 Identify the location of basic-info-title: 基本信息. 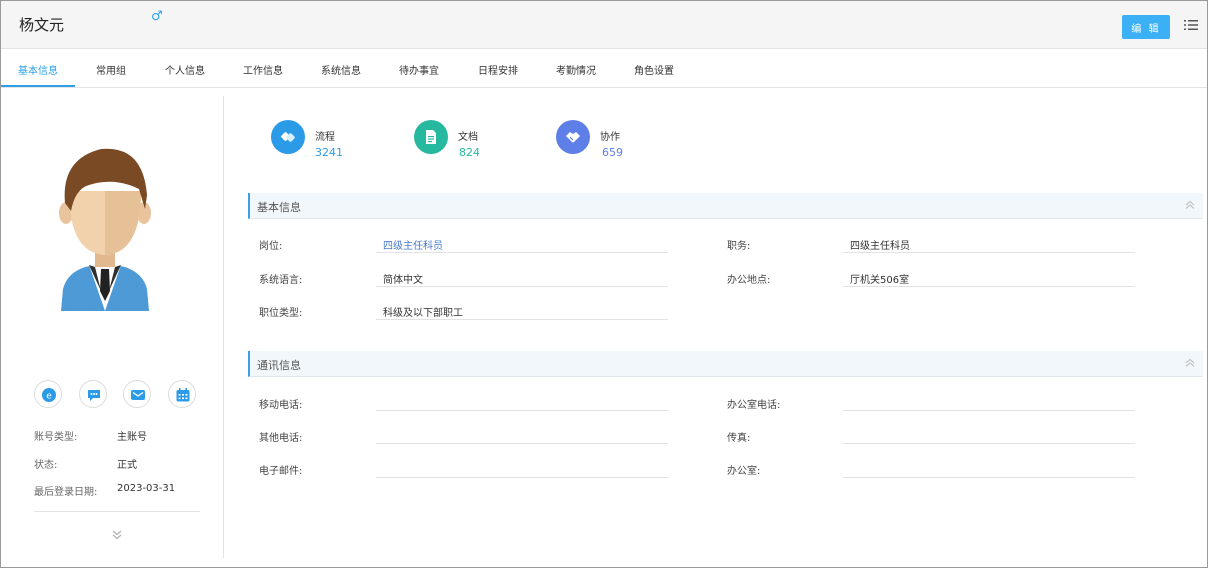
(279, 207).